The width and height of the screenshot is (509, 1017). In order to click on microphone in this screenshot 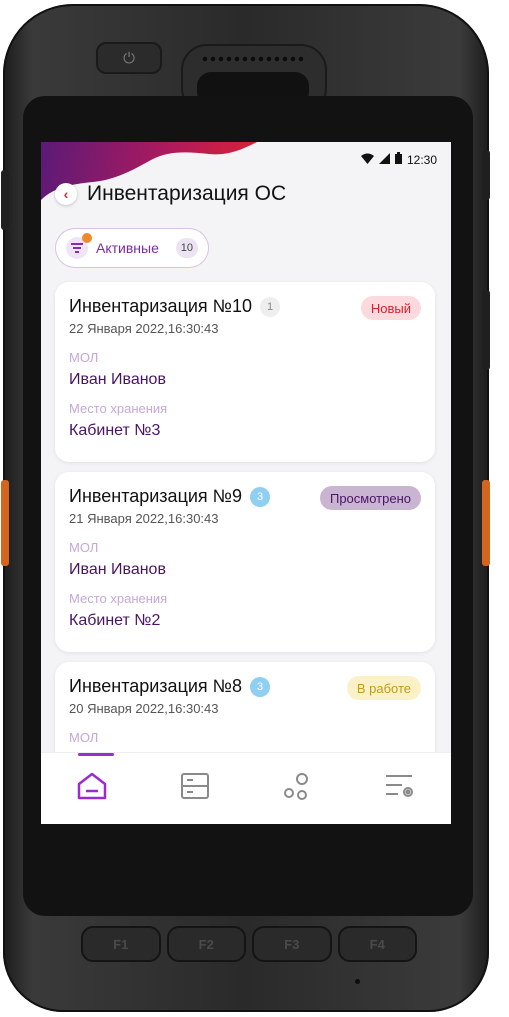, I will do `click(357, 981)`.